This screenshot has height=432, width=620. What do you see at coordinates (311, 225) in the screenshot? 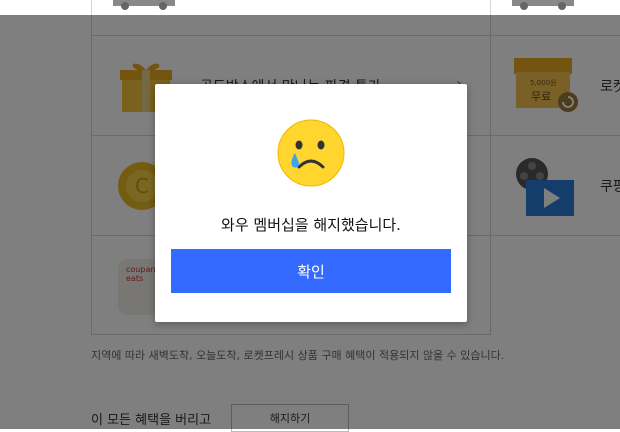
I see `modal-message: 와우 멤버십을 해지했습니다.` at bounding box center [311, 225].